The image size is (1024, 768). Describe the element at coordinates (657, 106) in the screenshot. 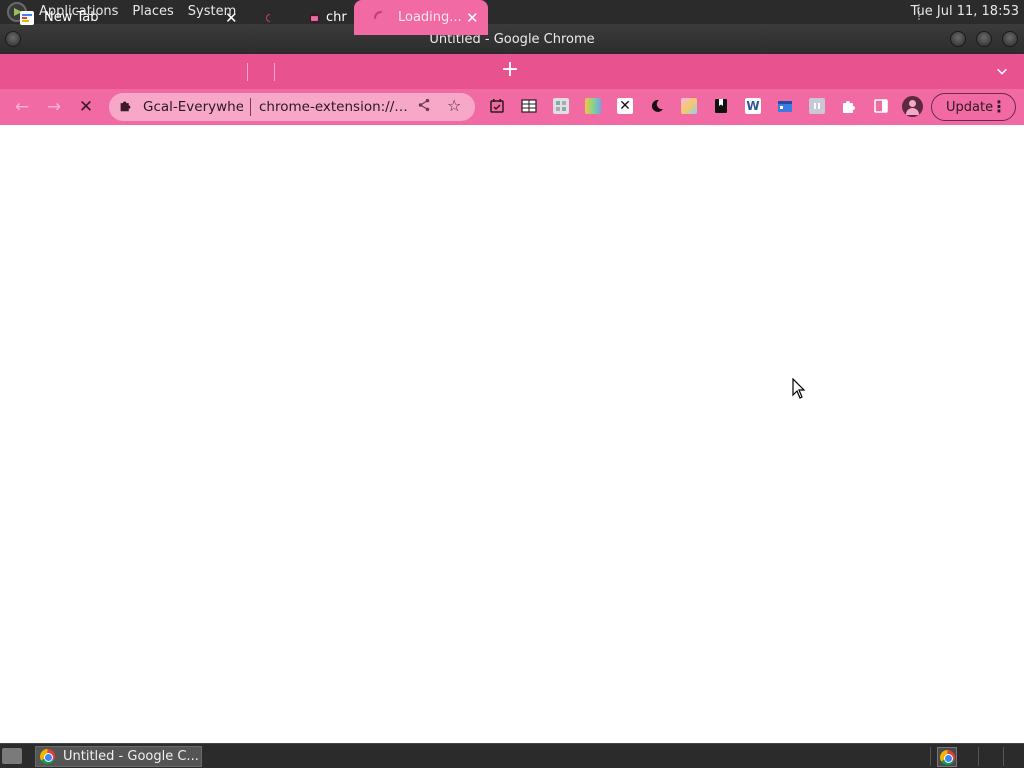

I see `moon-icon` at that location.